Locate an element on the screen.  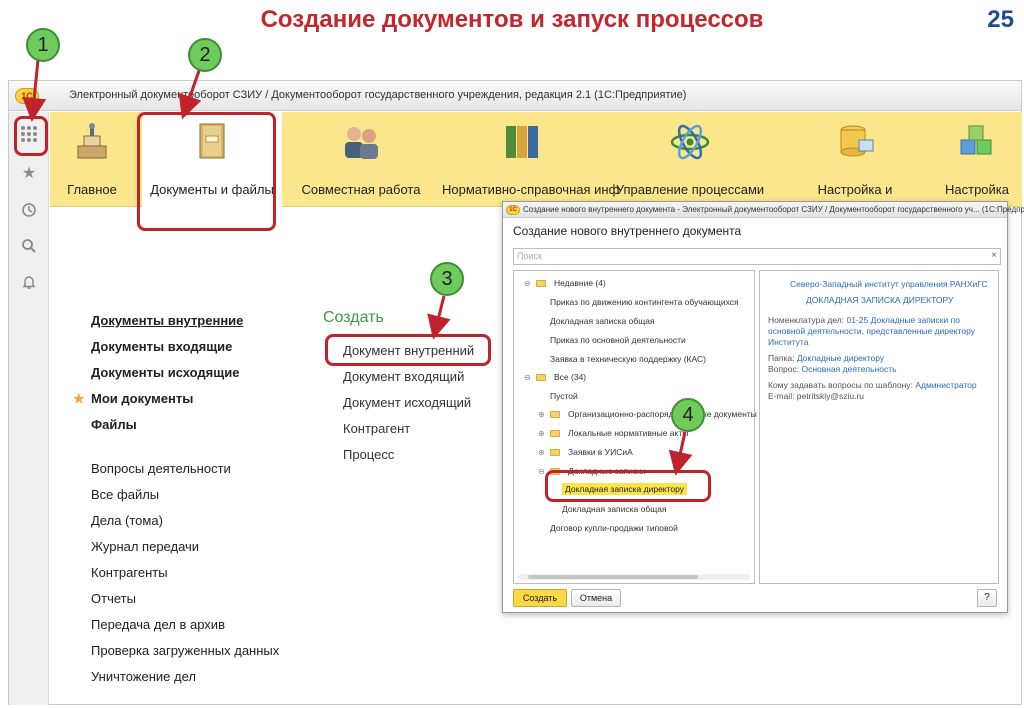
callout-badge-3: 3 is located at coordinates (447, 279).